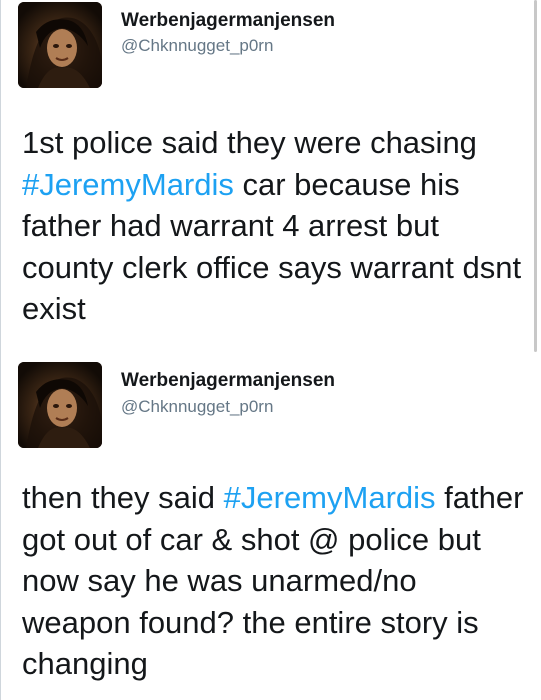  Describe the element at coordinates (535, 176) in the screenshot. I see `scrollbar` at that location.